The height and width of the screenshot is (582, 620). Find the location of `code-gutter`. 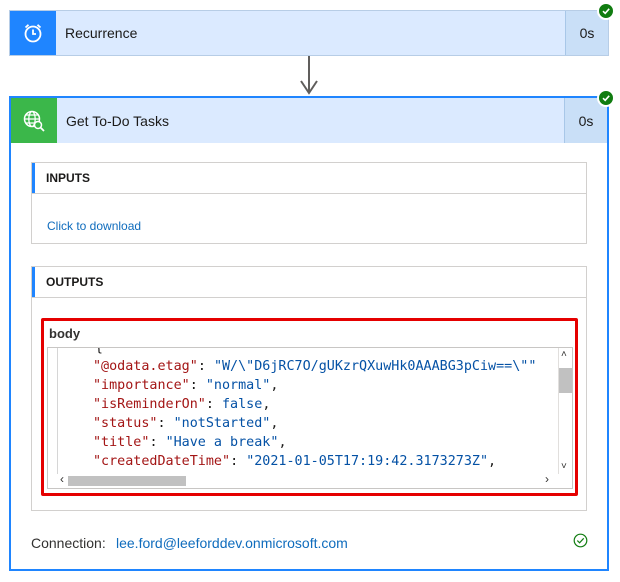

code-gutter is located at coordinates (57, 411).